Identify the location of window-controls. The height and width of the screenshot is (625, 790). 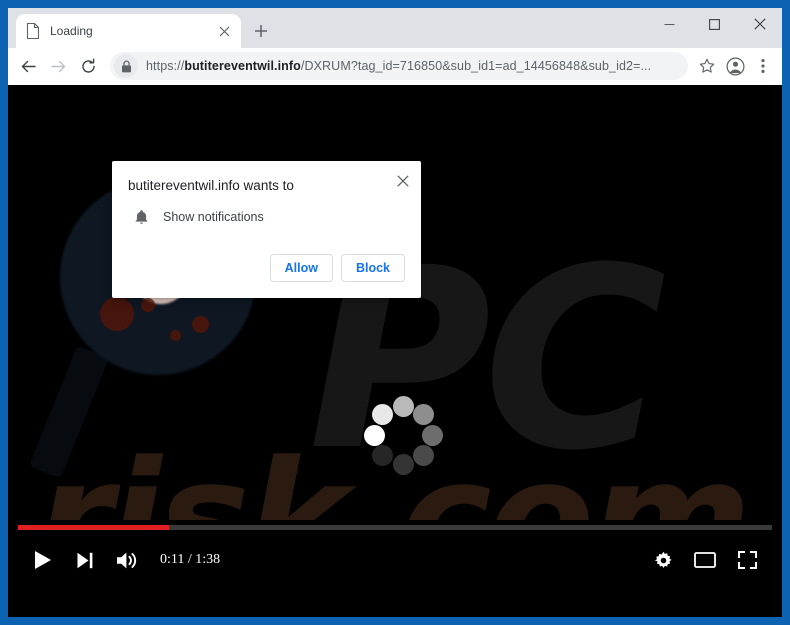
(714, 24).